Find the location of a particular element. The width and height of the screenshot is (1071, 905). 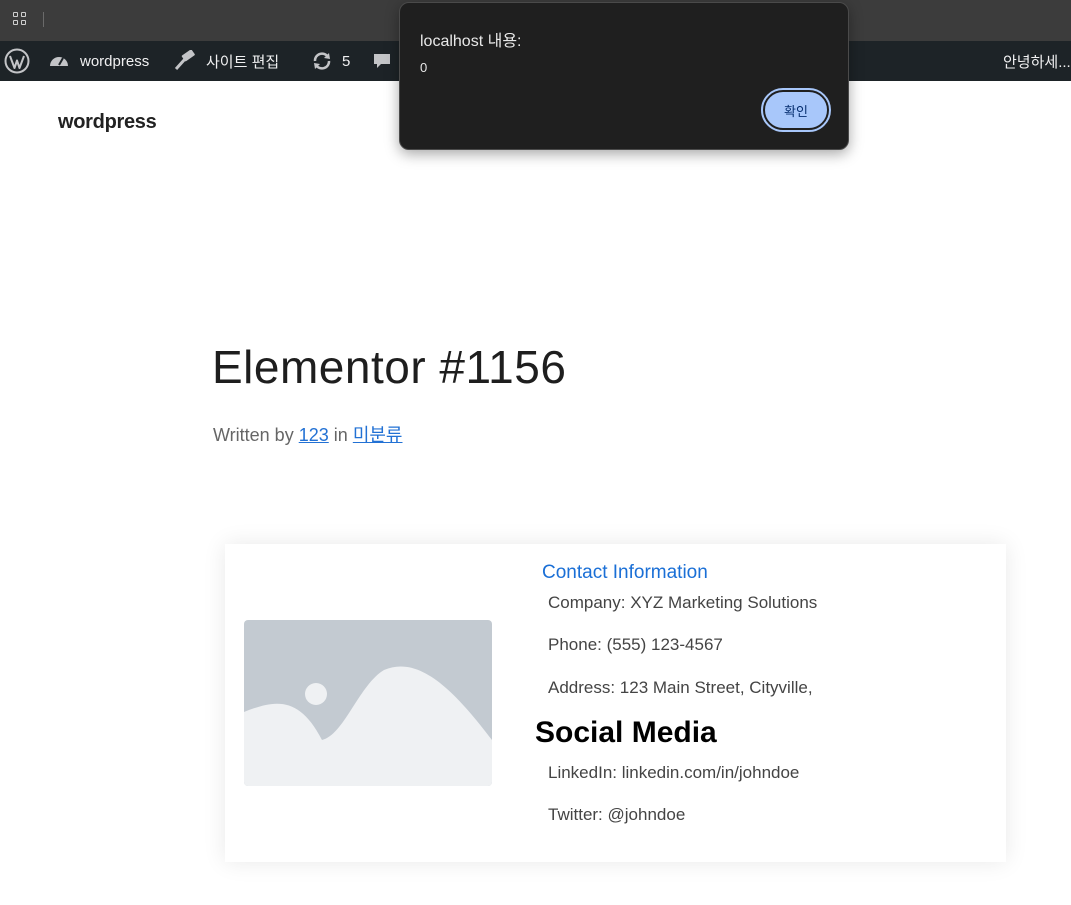

alert-dialog: localhost 내용: 0 확인 is located at coordinates (624, 76).